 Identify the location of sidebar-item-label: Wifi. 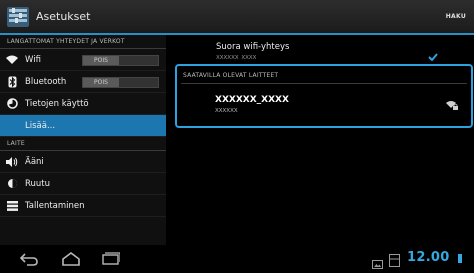
(33, 59).